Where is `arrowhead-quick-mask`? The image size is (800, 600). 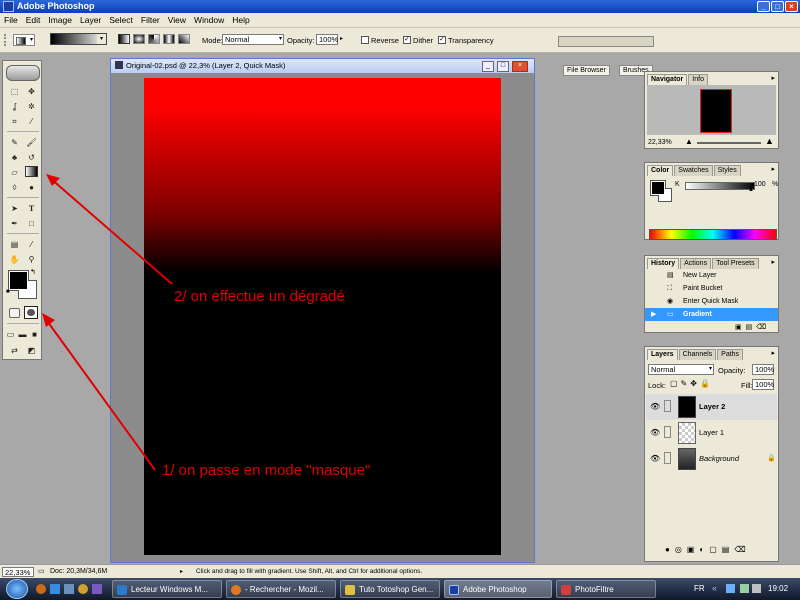
arrowhead-quick-mask is located at coordinates (48, 320).